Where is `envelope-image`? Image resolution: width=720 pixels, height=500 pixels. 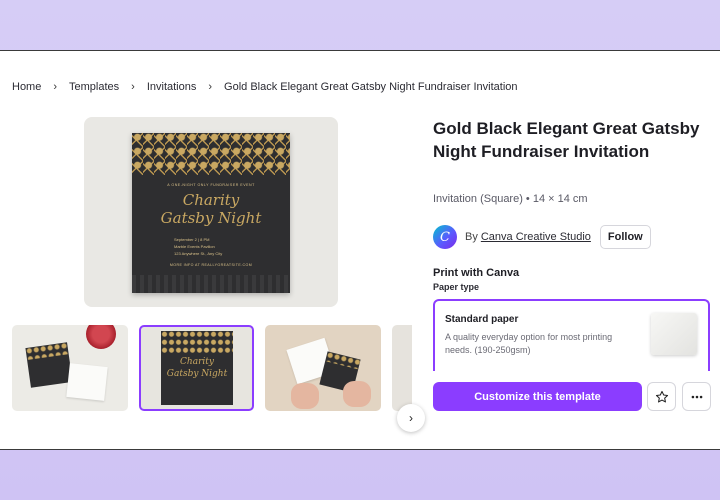 envelope-image is located at coordinates (87, 382).